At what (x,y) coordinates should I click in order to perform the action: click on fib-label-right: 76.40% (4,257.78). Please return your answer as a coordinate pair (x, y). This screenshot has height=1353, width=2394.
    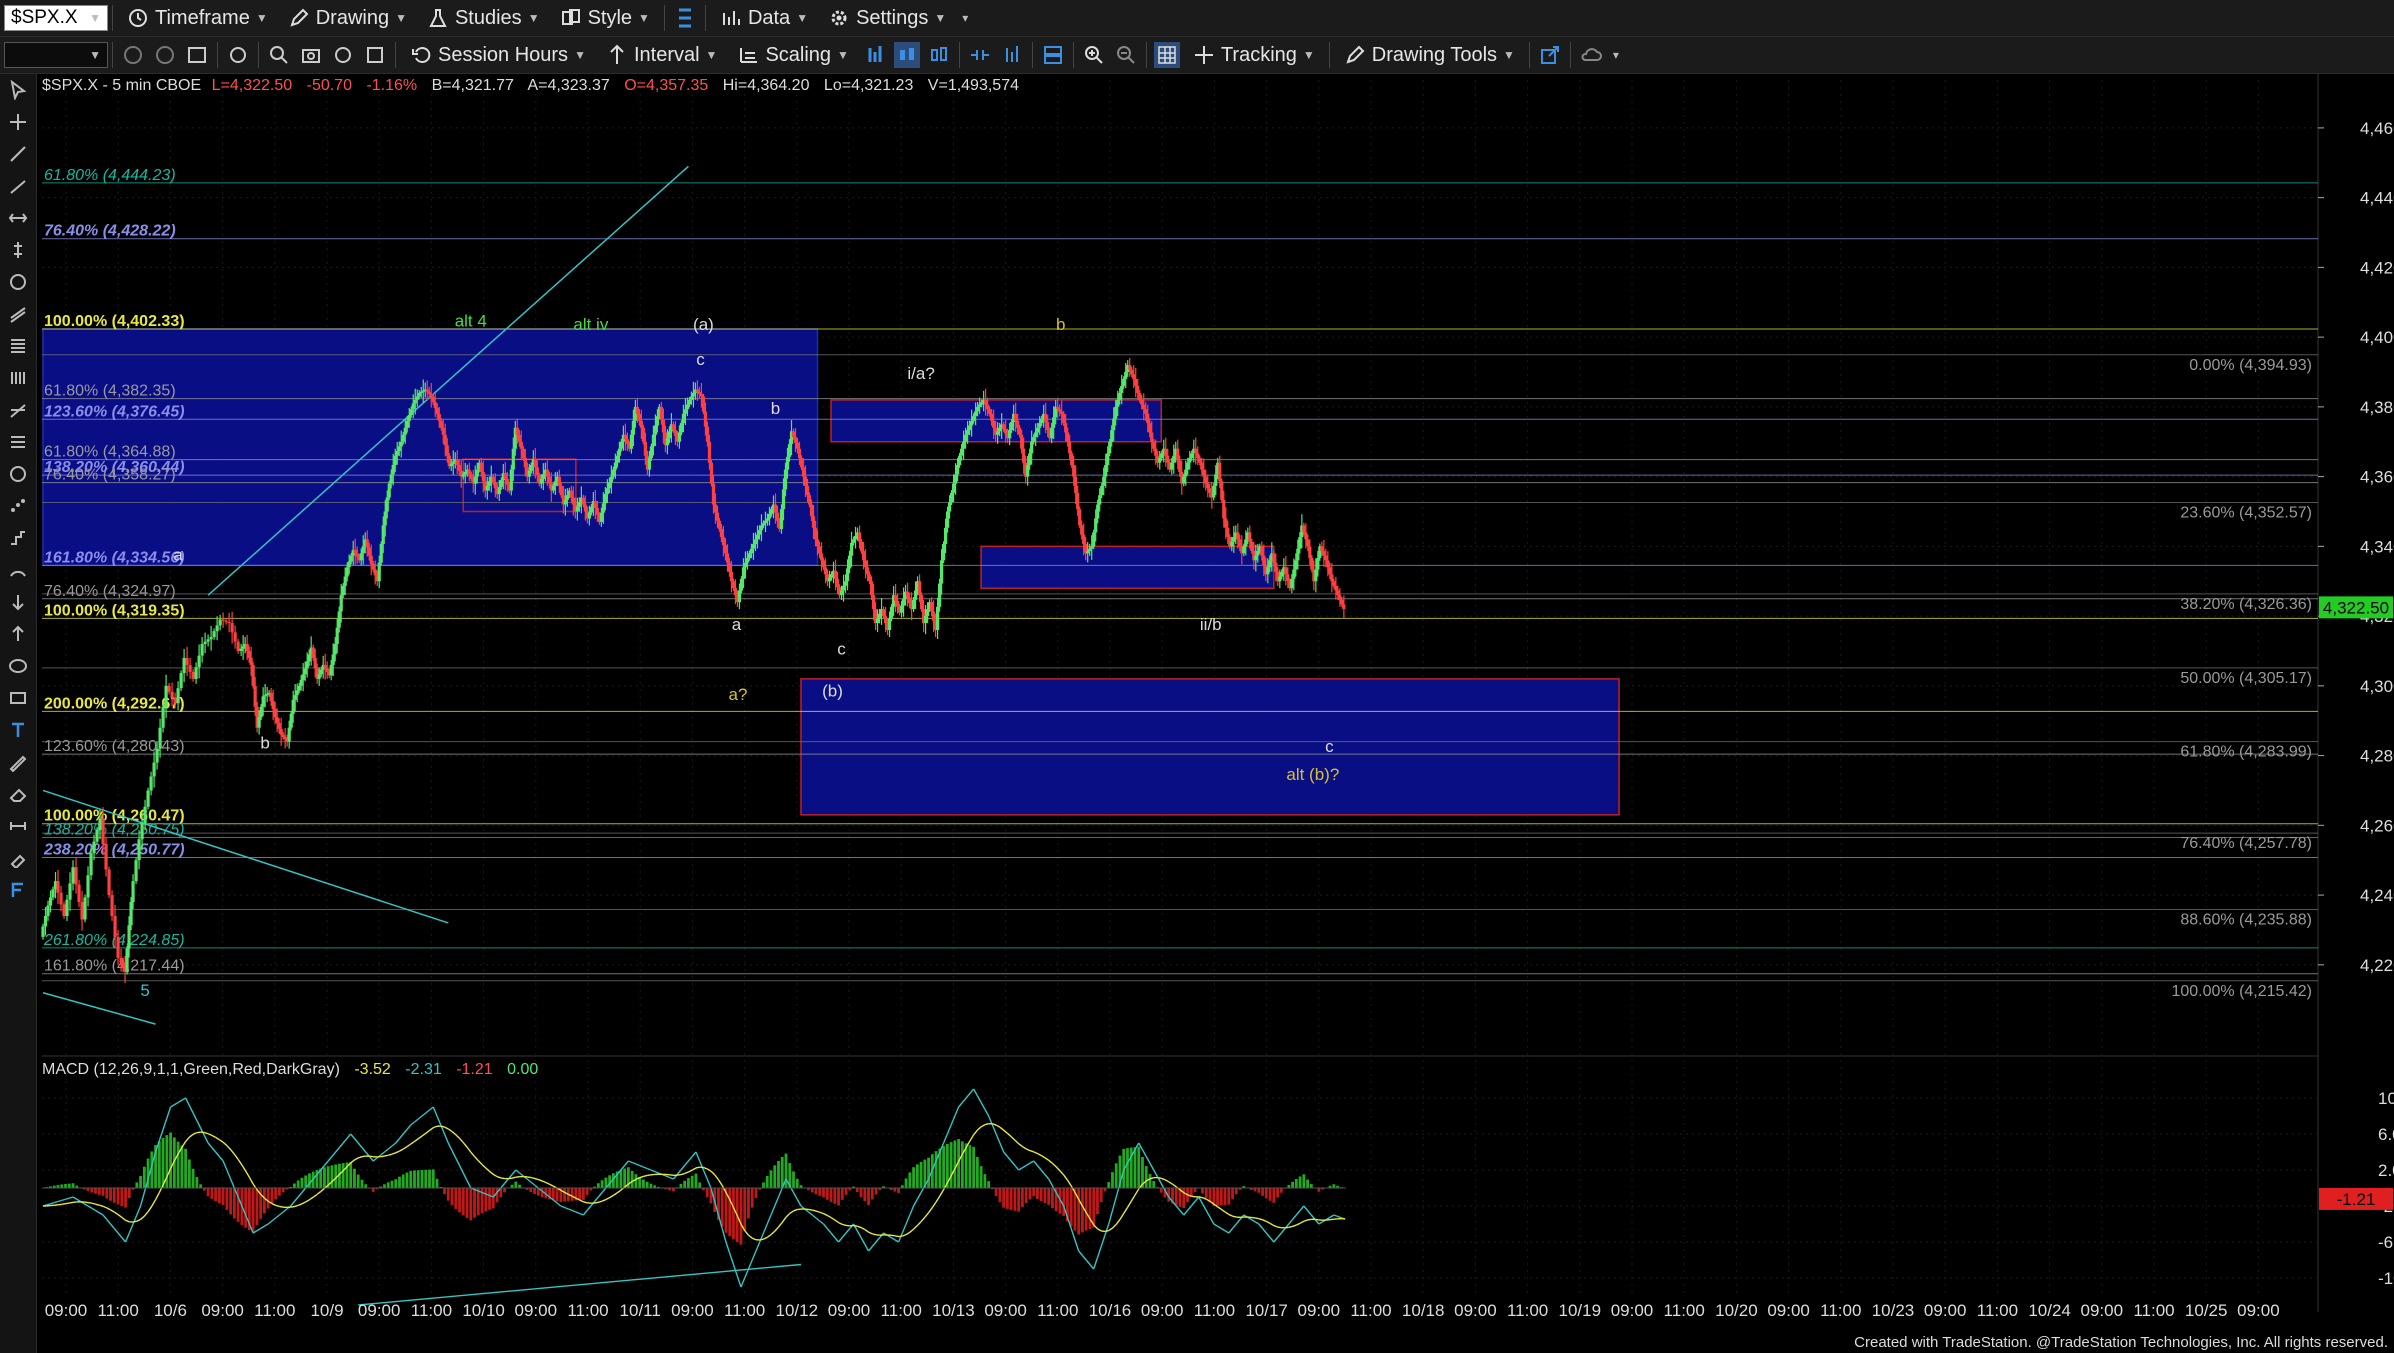
    Looking at the image, I should click on (2246, 843).